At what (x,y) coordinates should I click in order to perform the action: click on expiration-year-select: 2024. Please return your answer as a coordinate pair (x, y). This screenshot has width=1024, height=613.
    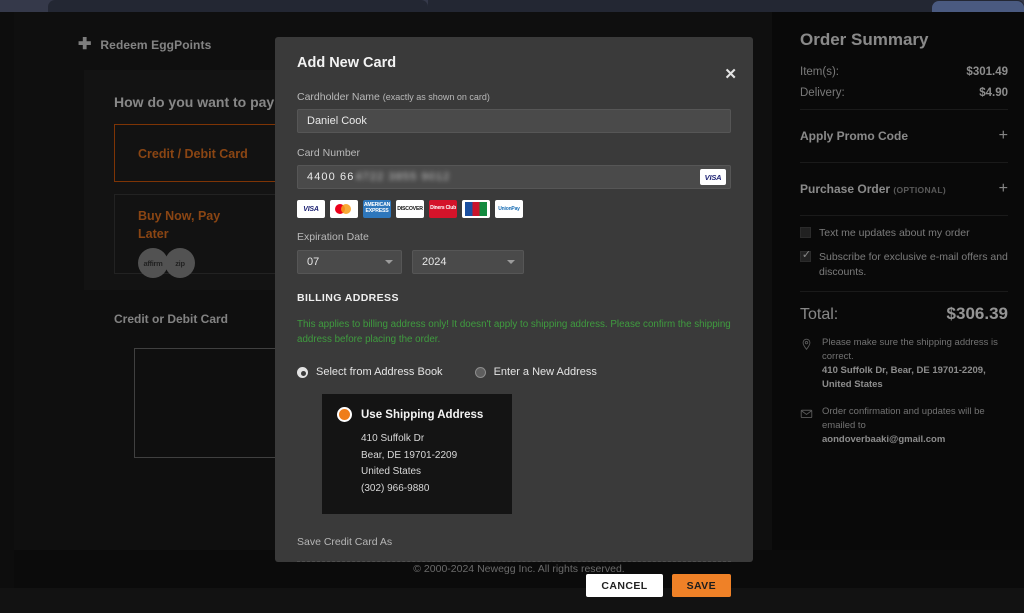
    Looking at the image, I should click on (468, 262).